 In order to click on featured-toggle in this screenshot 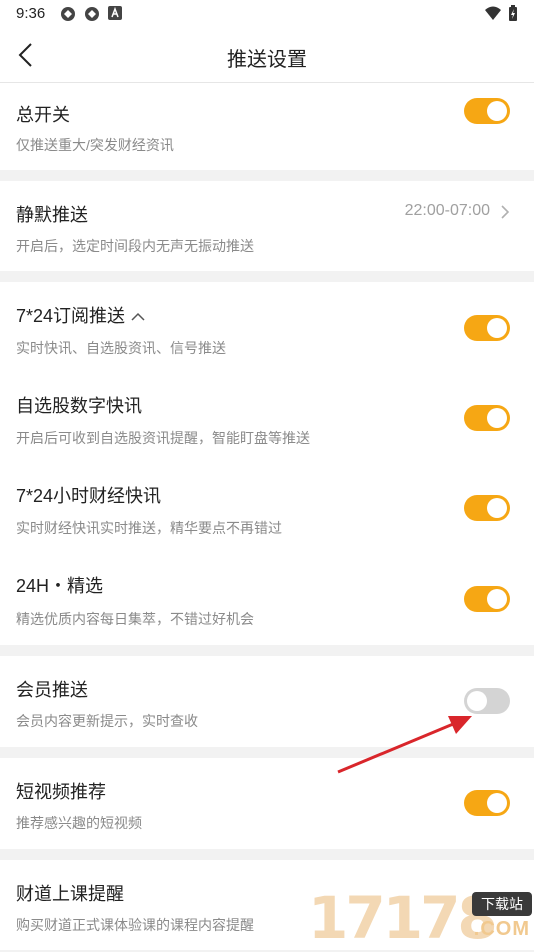, I will do `click(487, 599)`.